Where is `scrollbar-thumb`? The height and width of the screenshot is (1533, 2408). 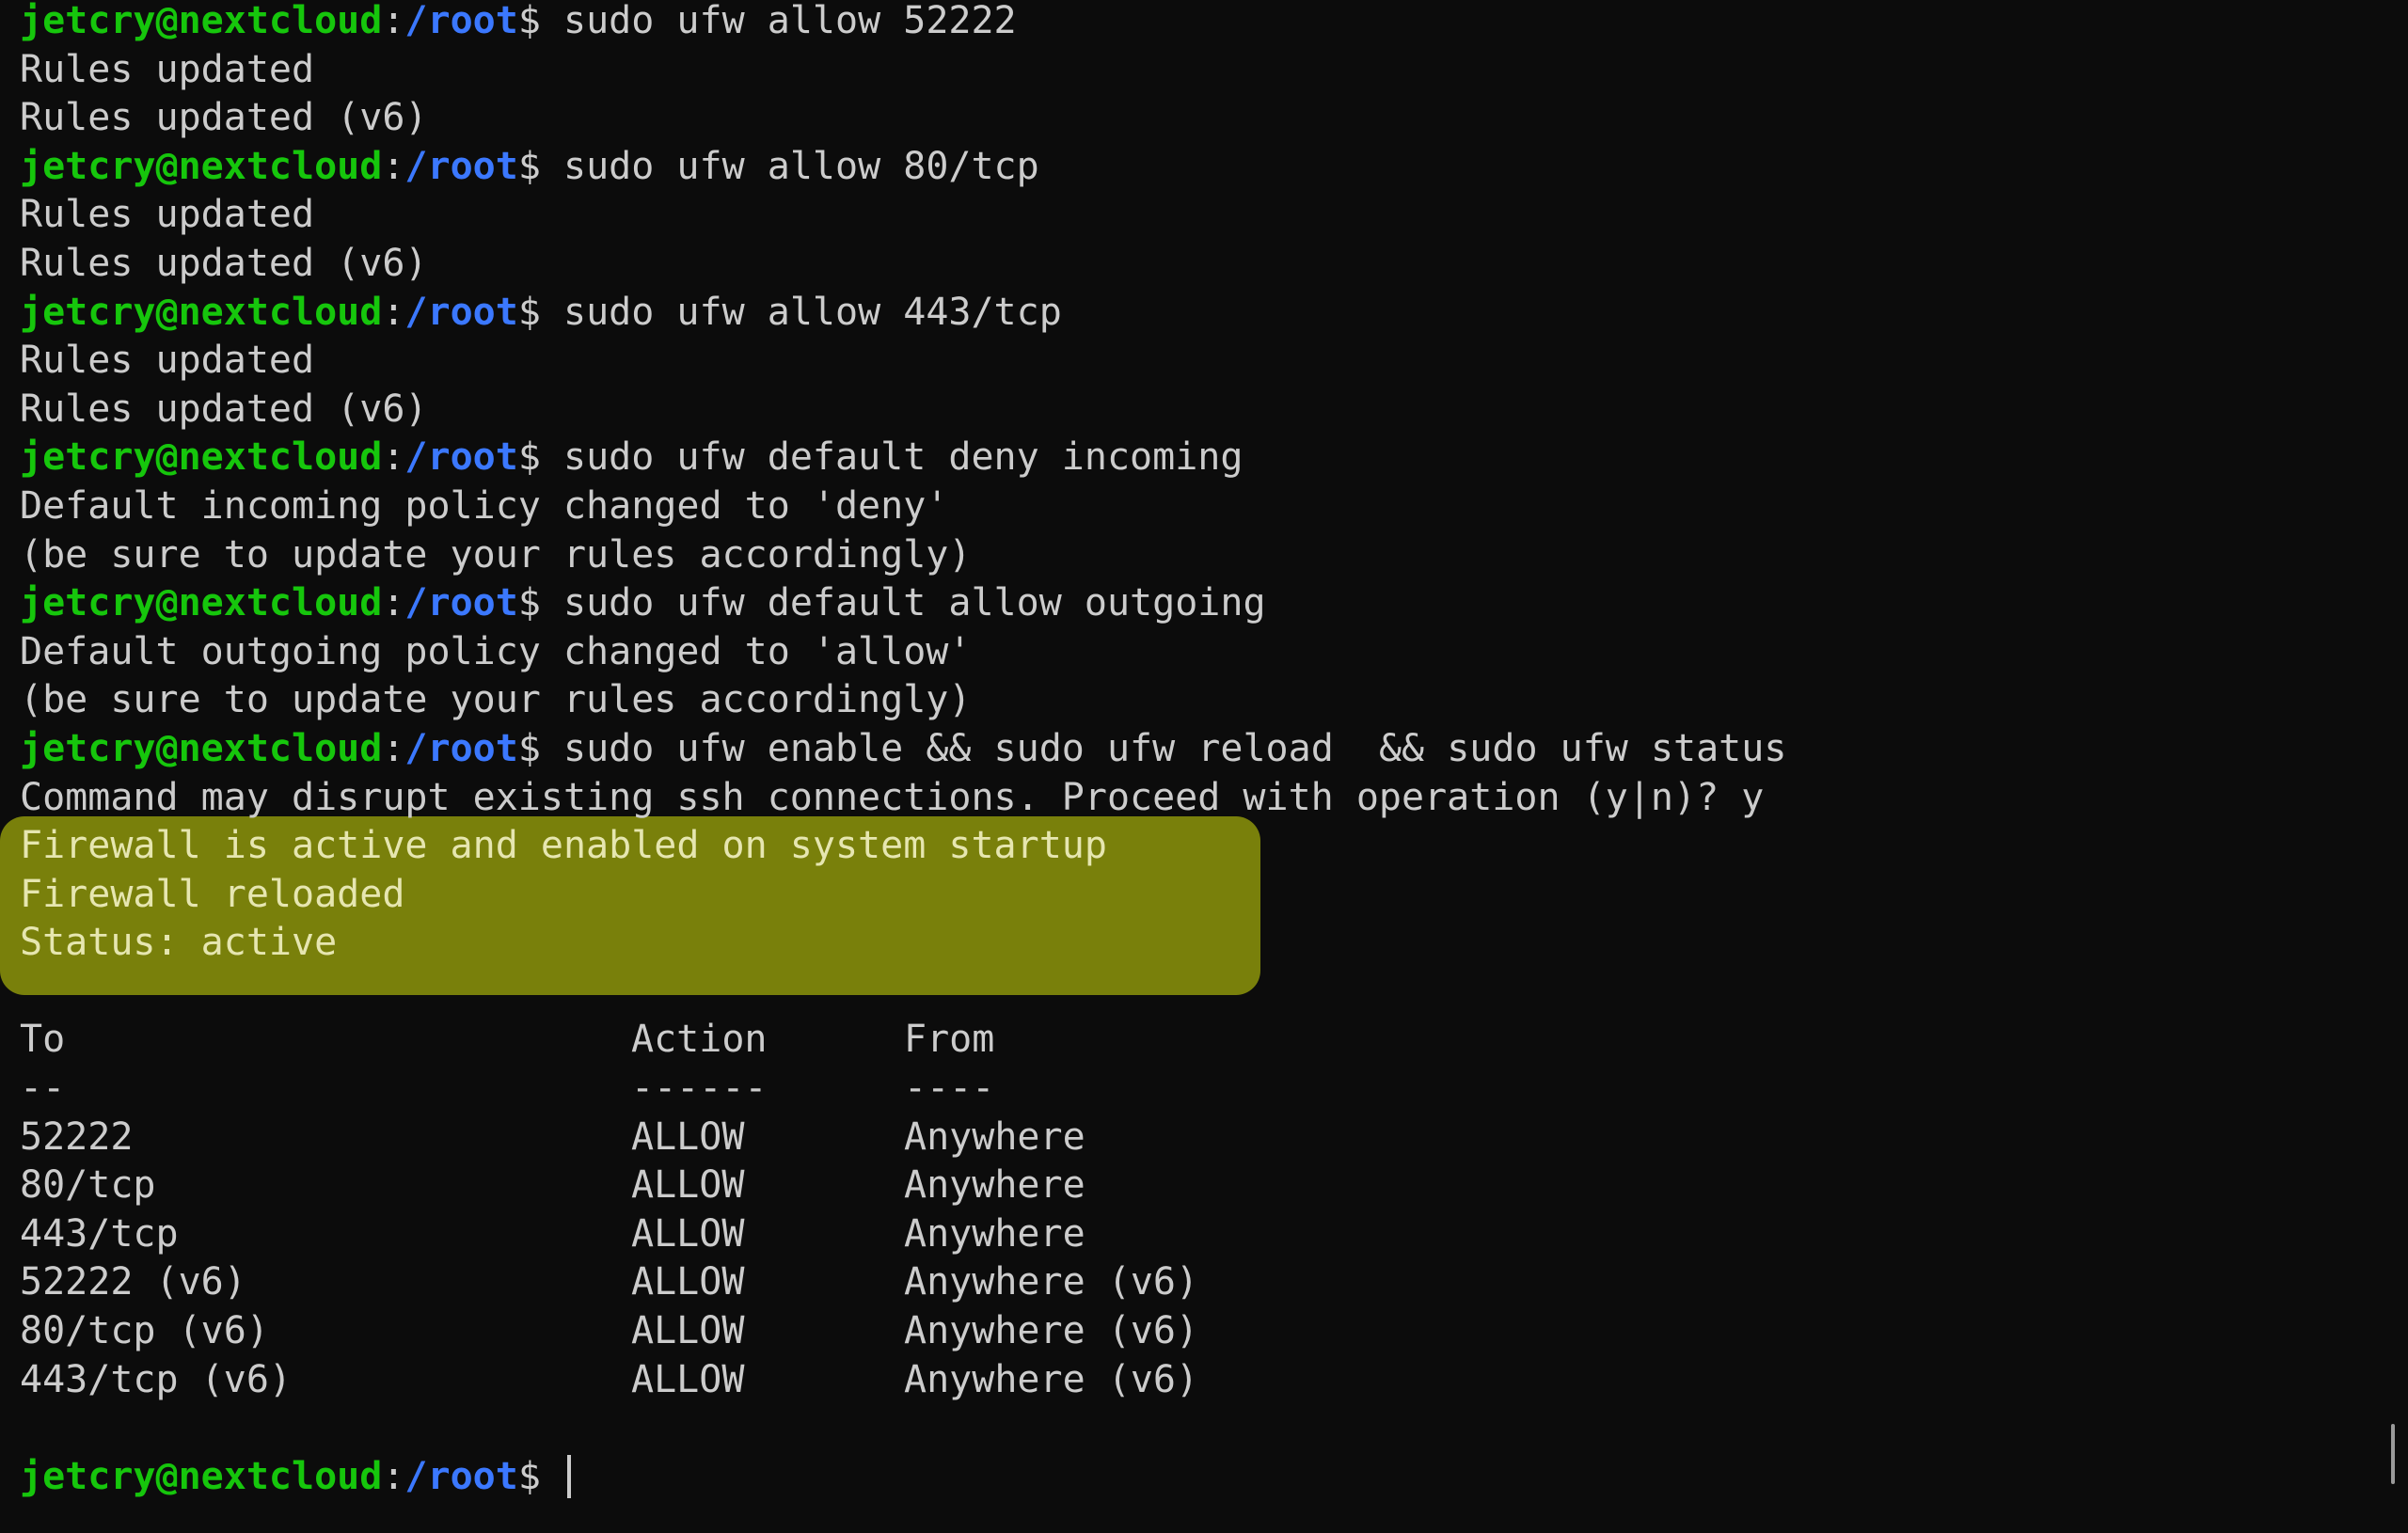 scrollbar-thumb is located at coordinates (2393, 1454).